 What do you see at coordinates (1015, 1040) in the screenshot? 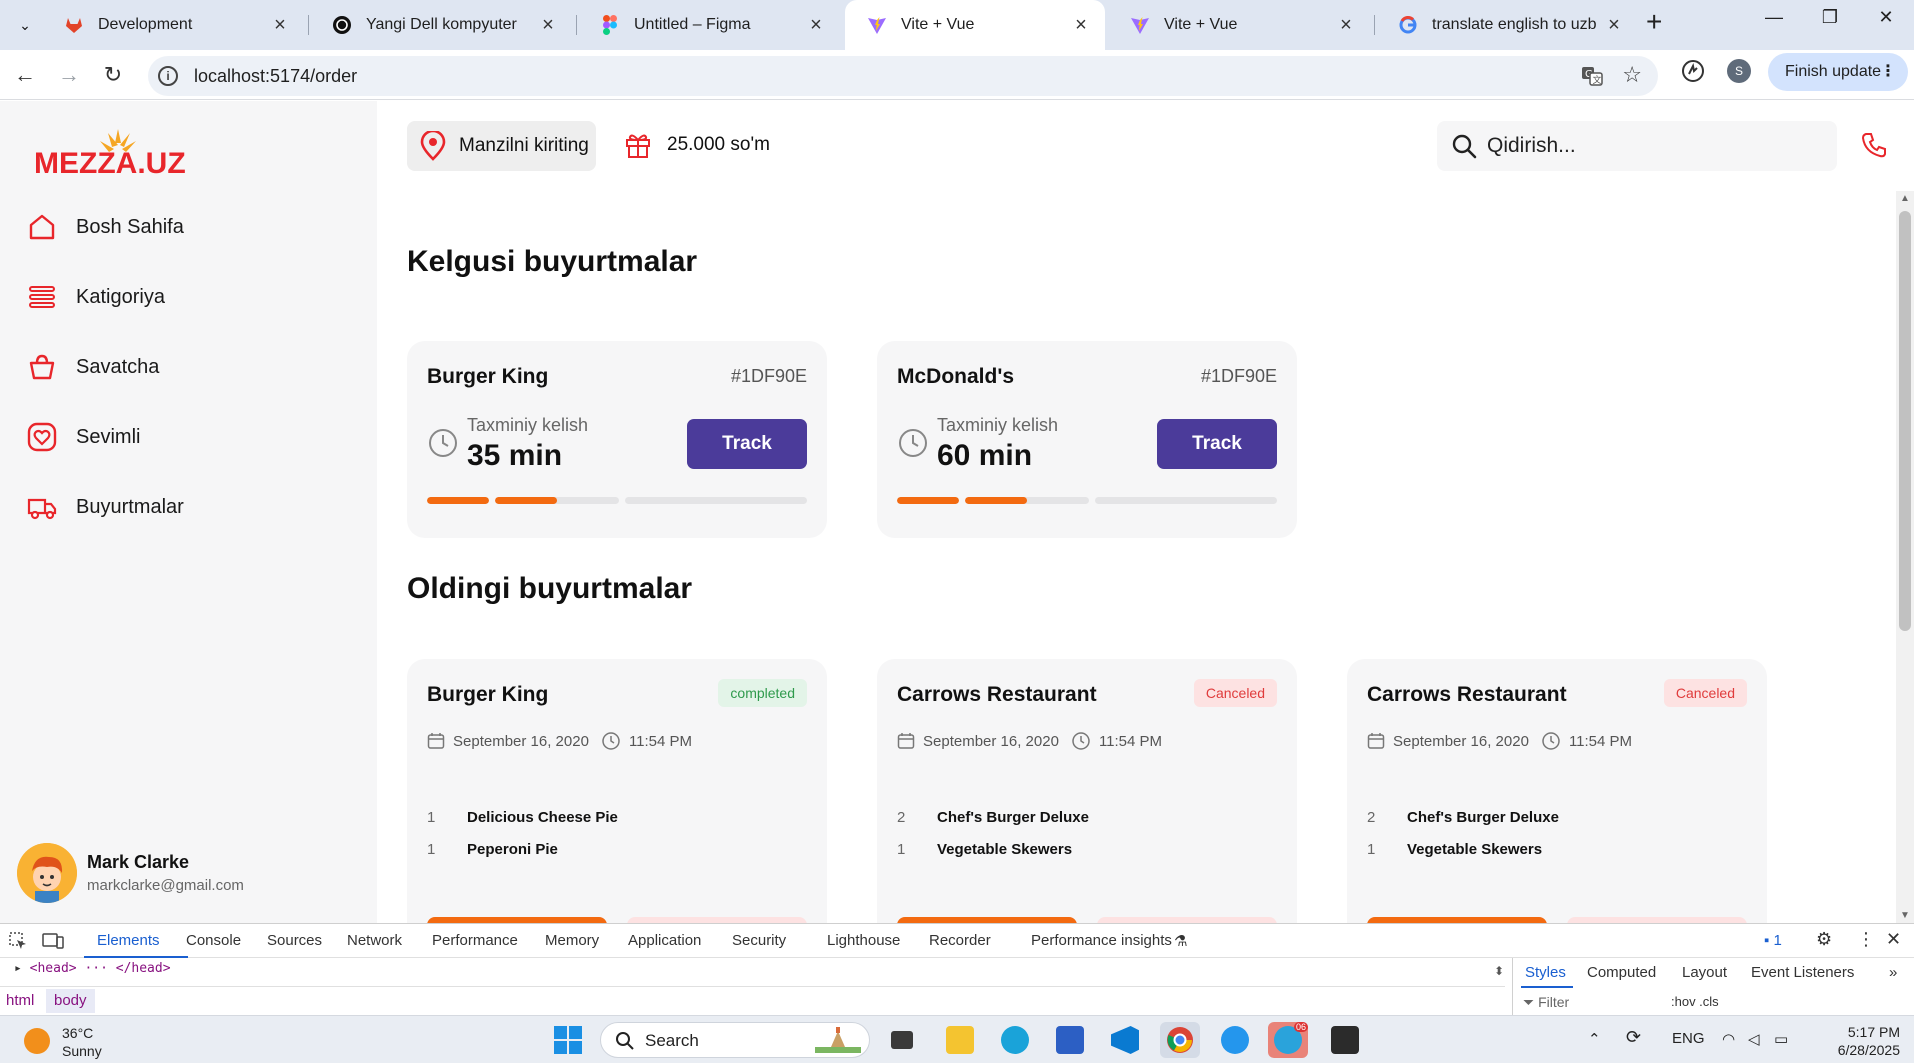
I see `edge-button` at bounding box center [1015, 1040].